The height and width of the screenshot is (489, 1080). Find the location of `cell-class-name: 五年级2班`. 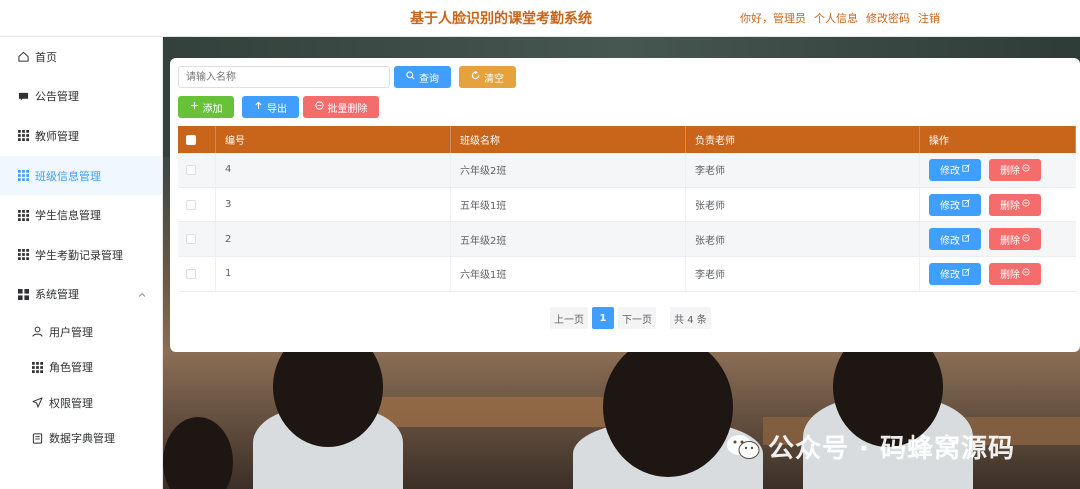

cell-class-name: 五年级2班 is located at coordinates (568, 239).